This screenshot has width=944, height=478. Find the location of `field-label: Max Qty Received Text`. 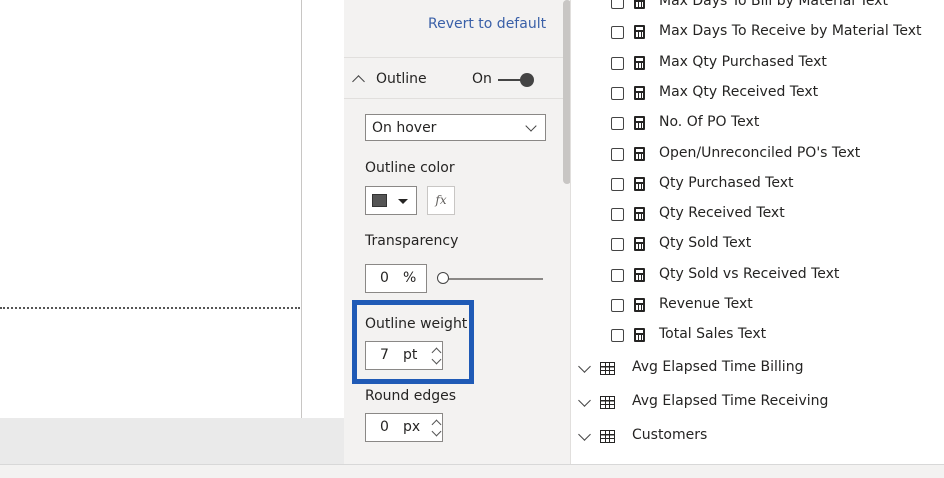

field-label: Max Qty Received Text is located at coordinates (739, 91).